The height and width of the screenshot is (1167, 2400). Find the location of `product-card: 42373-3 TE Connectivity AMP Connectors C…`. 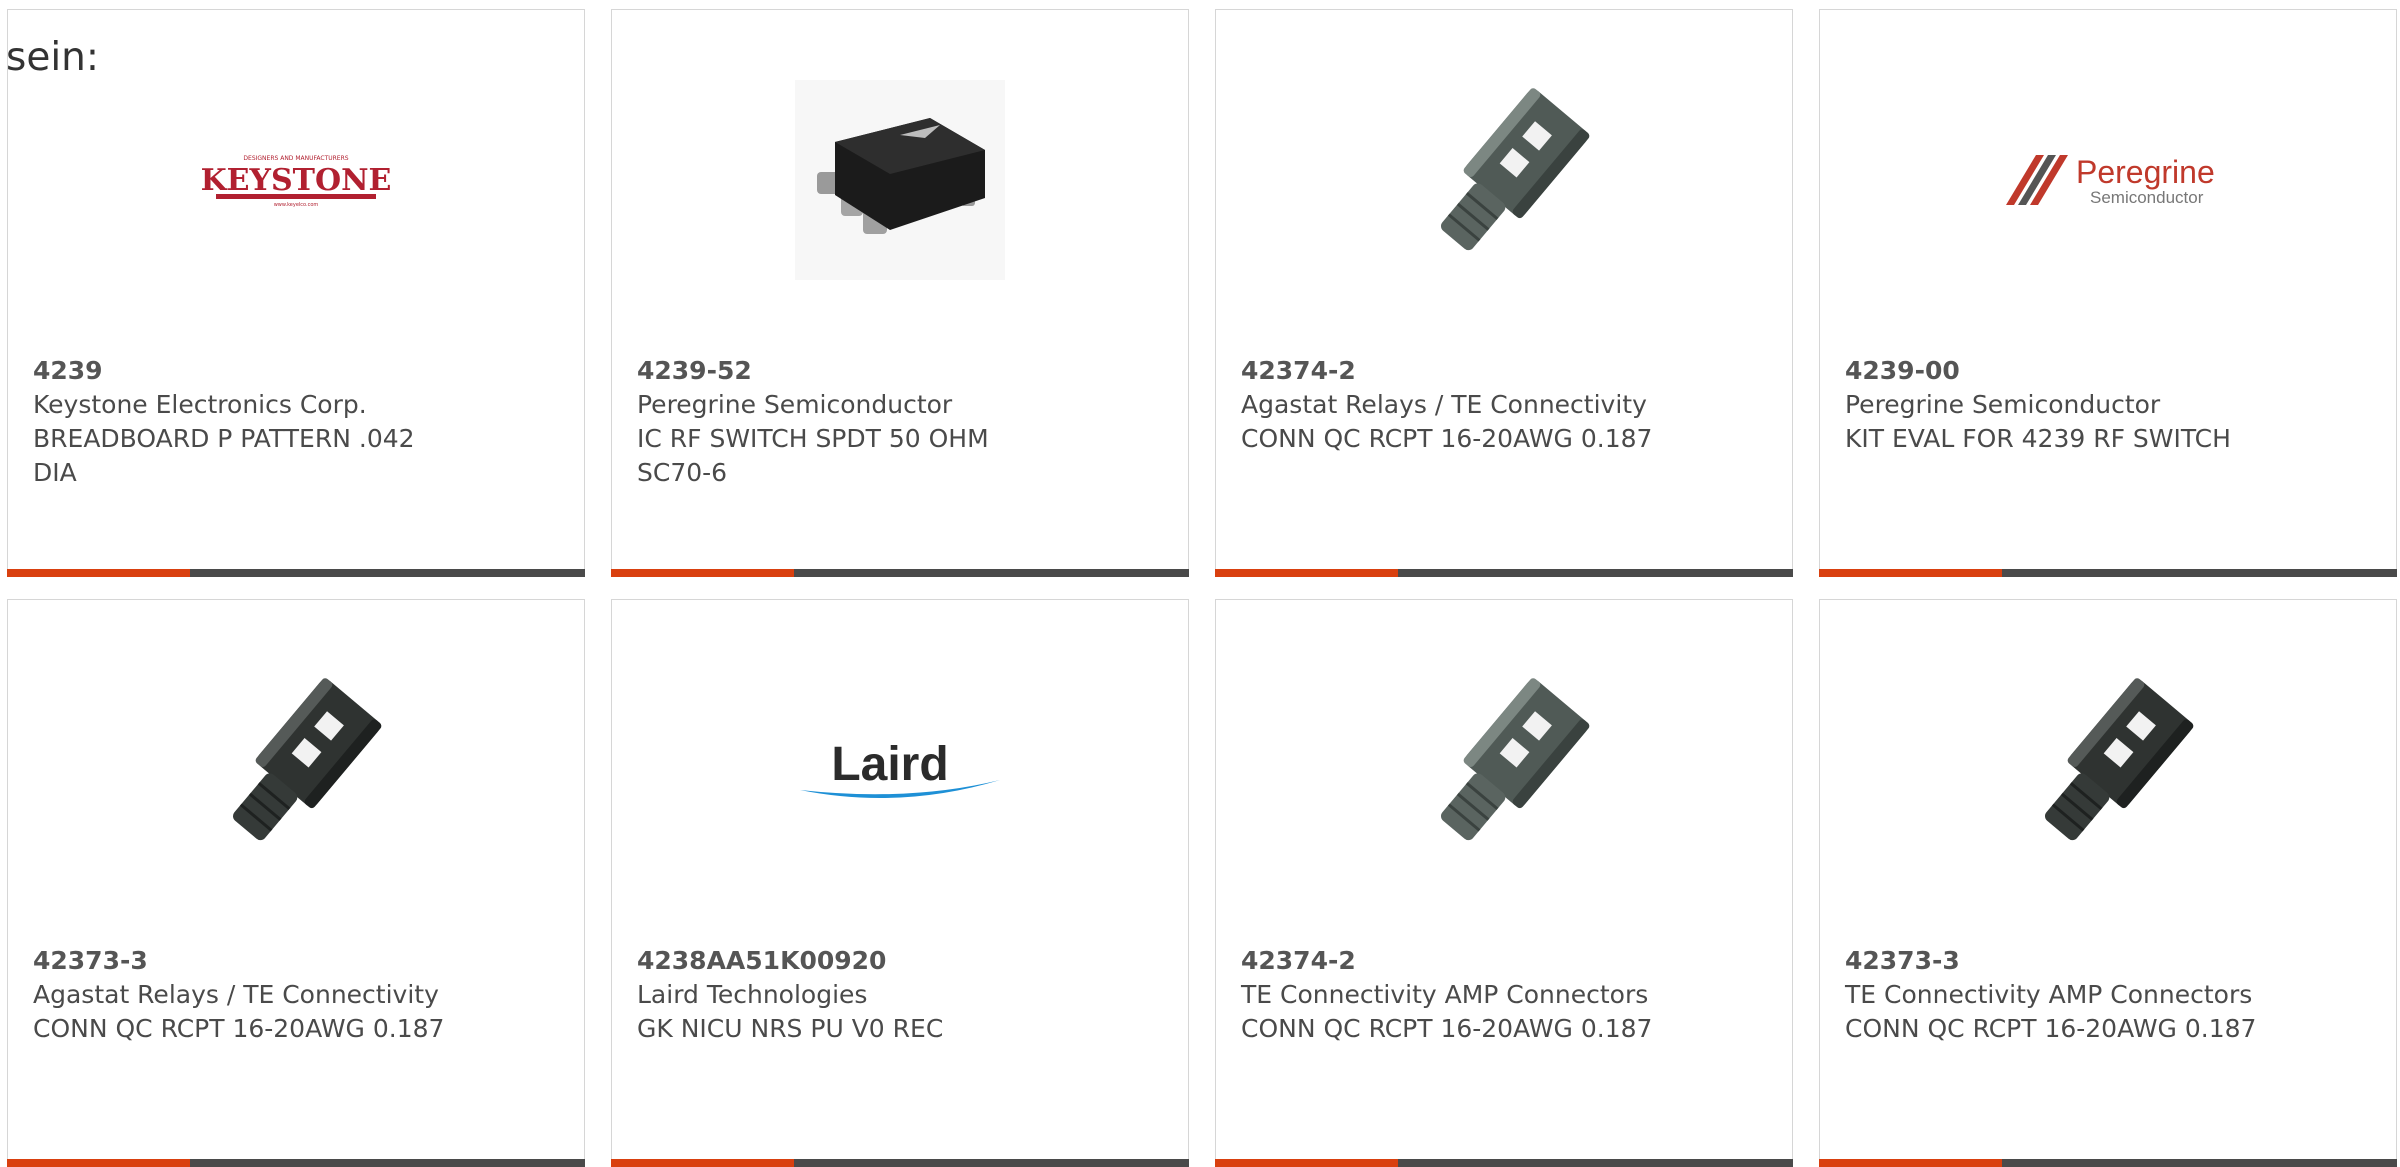

product-card: 42373-3 TE Connectivity AMP Connectors C… is located at coordinates (2108, 883).